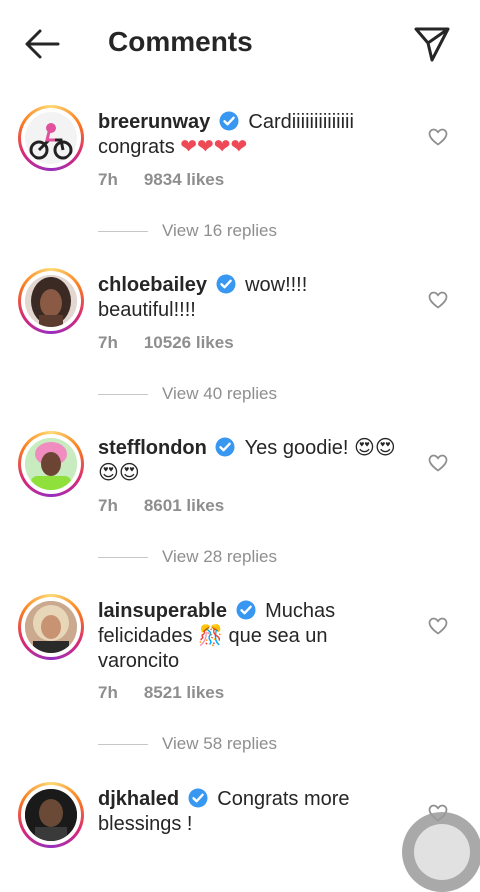  What do you see at coordinates (432, 44) in the screenshot?
I see `paper-plane-icon` at bounding box center [432, 44].